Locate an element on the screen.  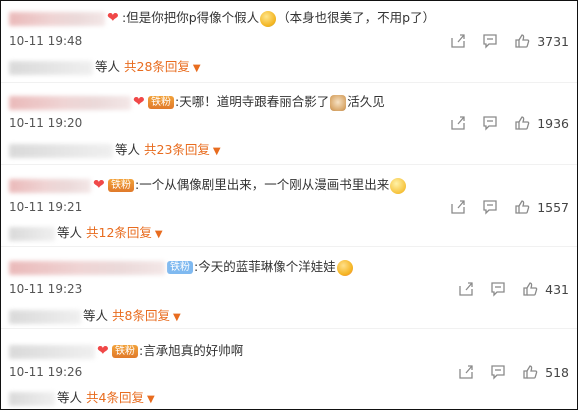
reply-summary: 等人 共28条回复 ▼ is located at coordinates (105, 67).